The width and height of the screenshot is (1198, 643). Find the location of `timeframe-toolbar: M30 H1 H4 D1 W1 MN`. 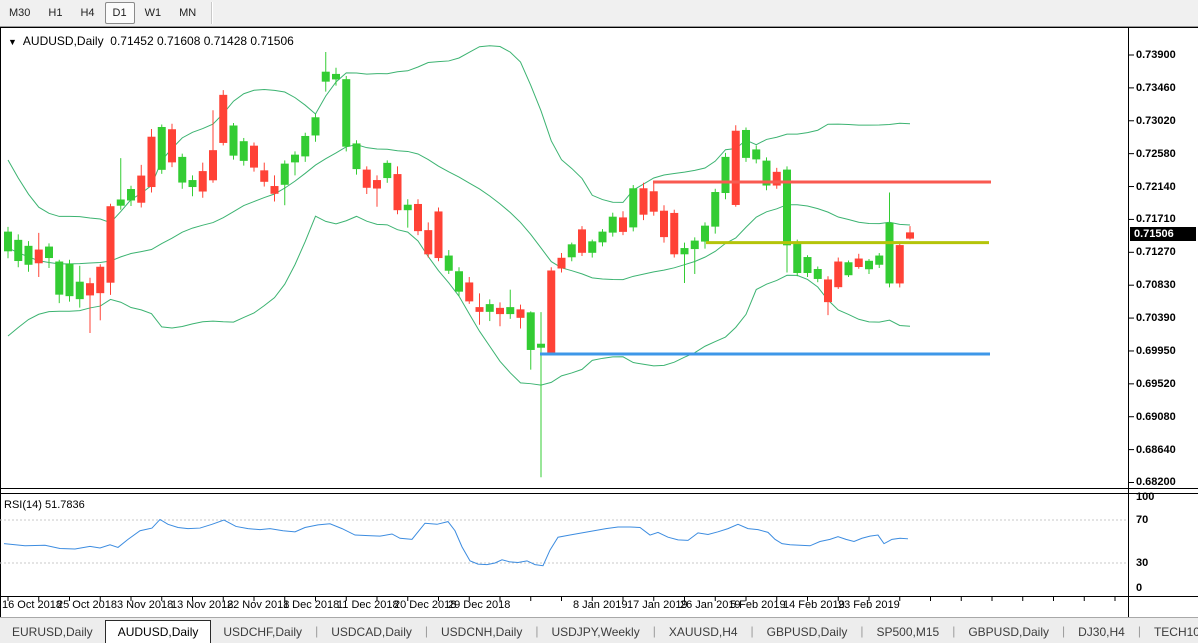

timeframe-toolbar: M30 H1 H4 D1 W1 MN is located at coordinates (599, 13).